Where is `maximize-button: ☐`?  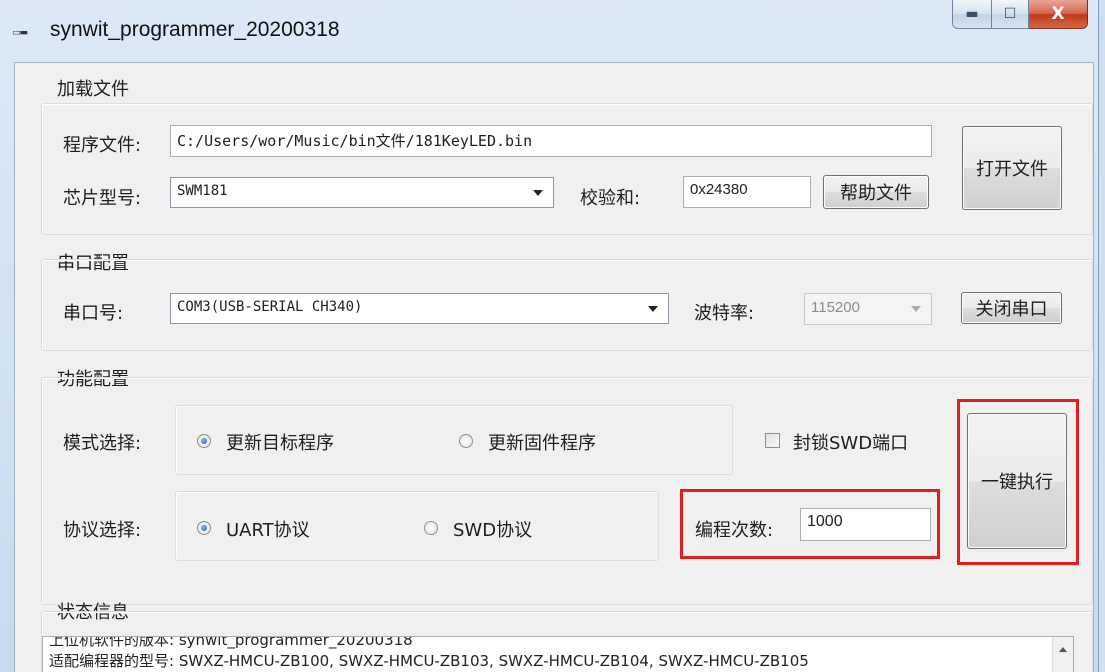
maximize-button: ☐ is located at coordinates (1010, 14).